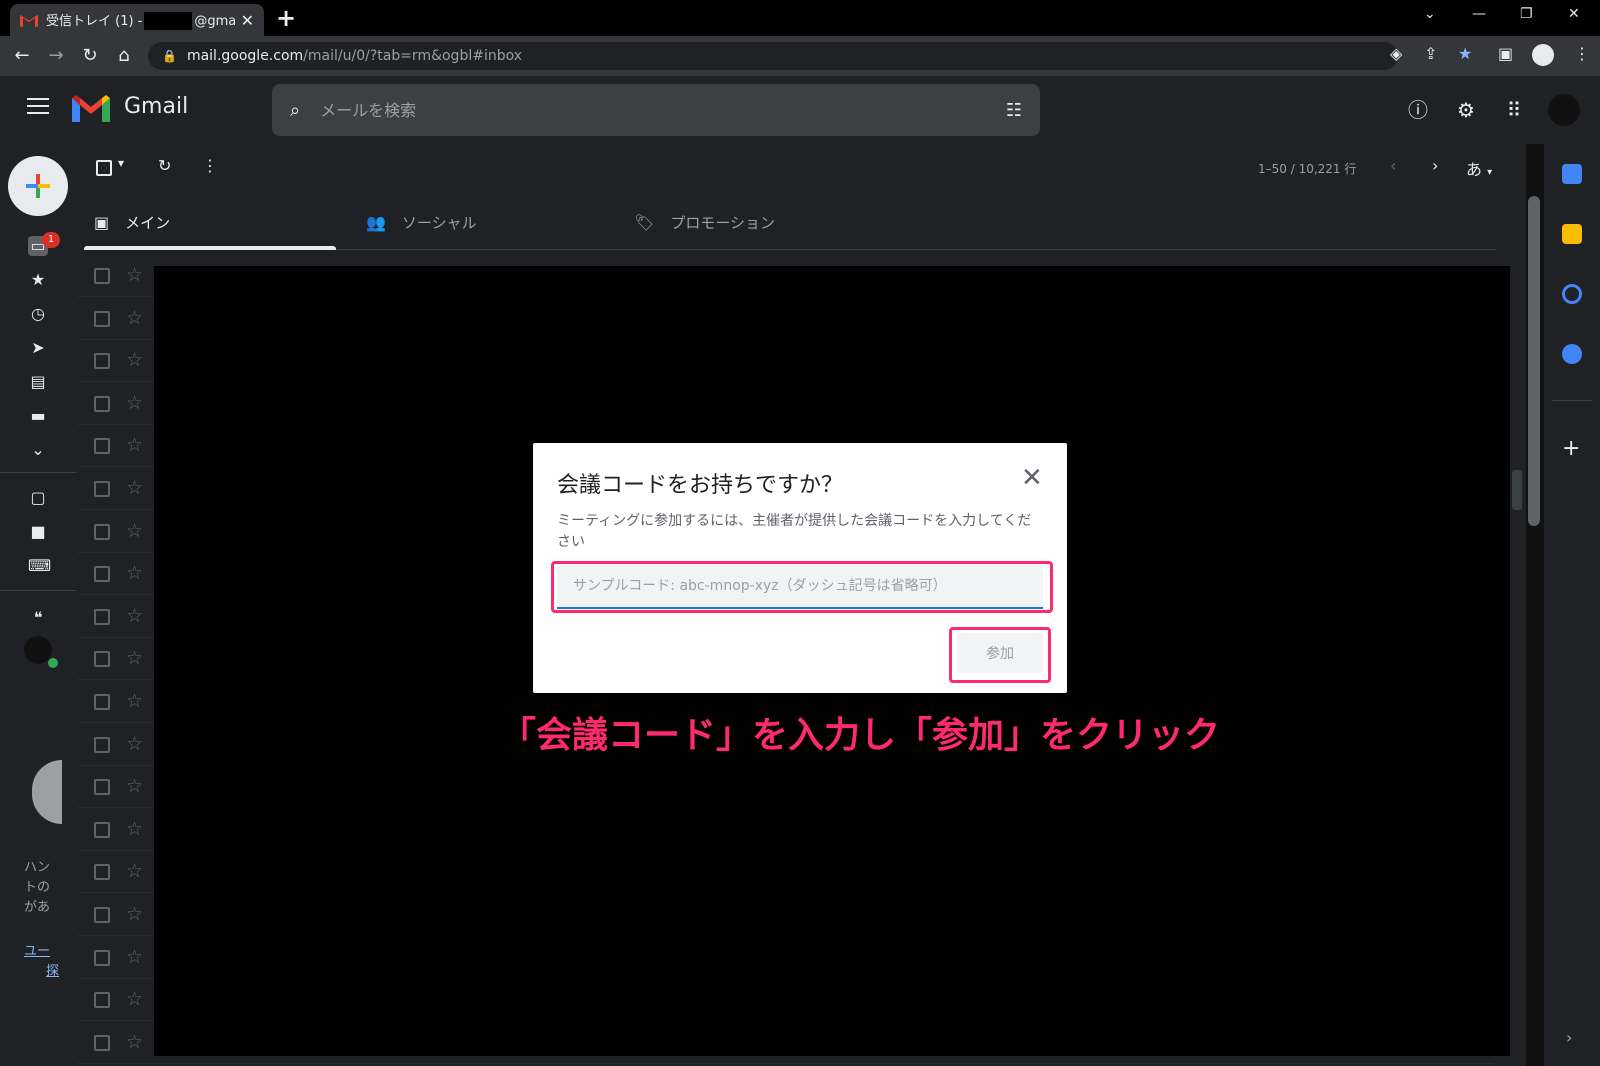 This screenshot has height=1066, width=1600. Describe the element at coordinates (1479, 168) in the screenshot. I see `input-tools-button: あ ▾` at that location.